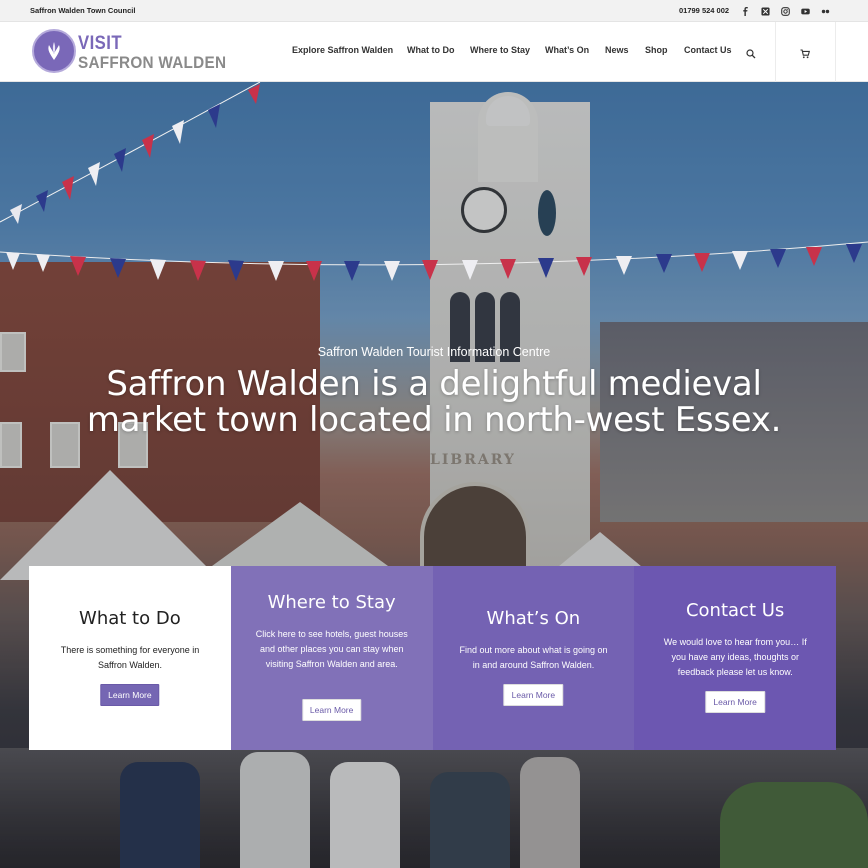 Image resolution: width=868 pixels, height=868 pixels. What do you see at coordinates (751, 52) in the screenshot?
I see `search-icon` at bounding box center [751, 52].